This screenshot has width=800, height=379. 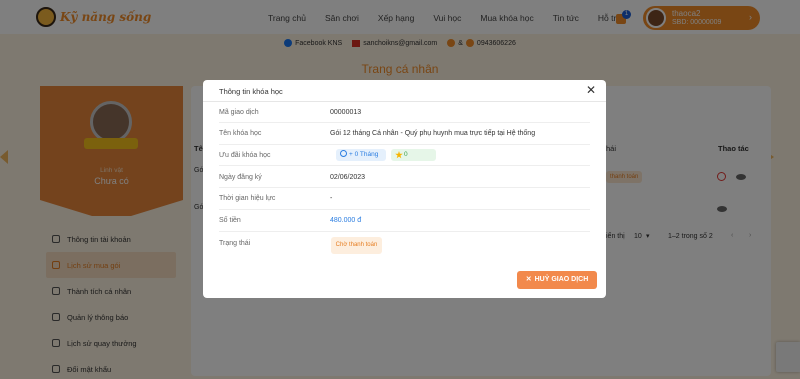 What do you see at coordinates (406, 154) in the screenshot?
I see `bonus-stars-value: 0` at bounding box center [406, 154].